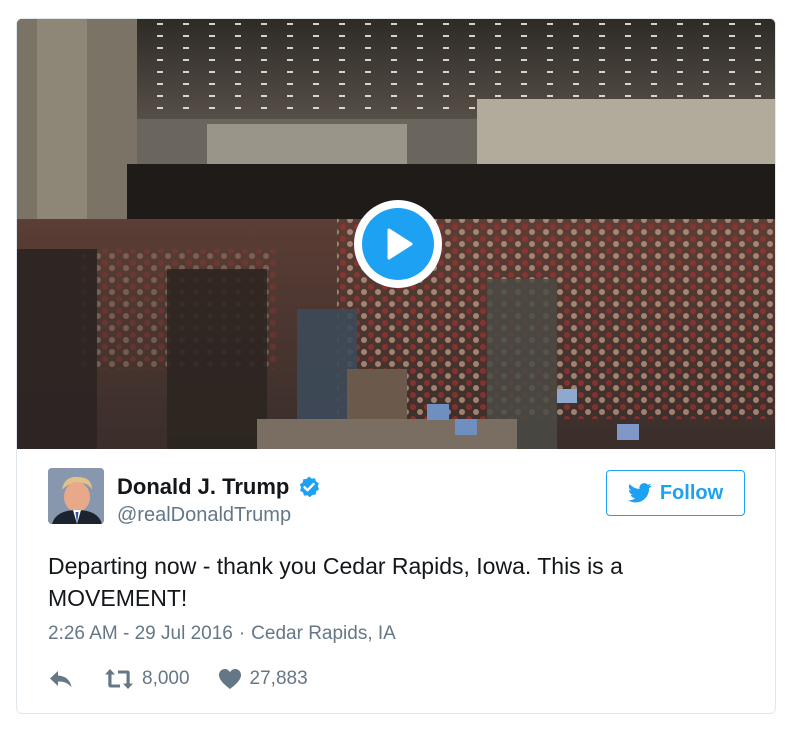  I want to click on like-count: 27,883, so click(278, 678).